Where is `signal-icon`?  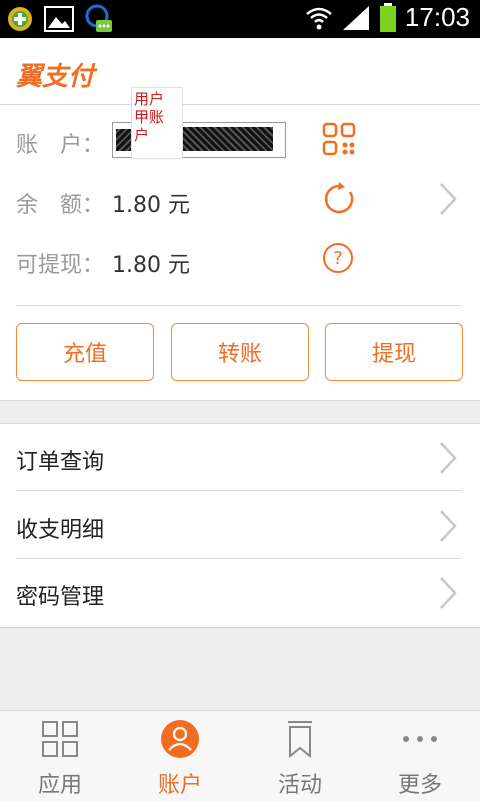 signal-icon is located at coordinates (355, 17).